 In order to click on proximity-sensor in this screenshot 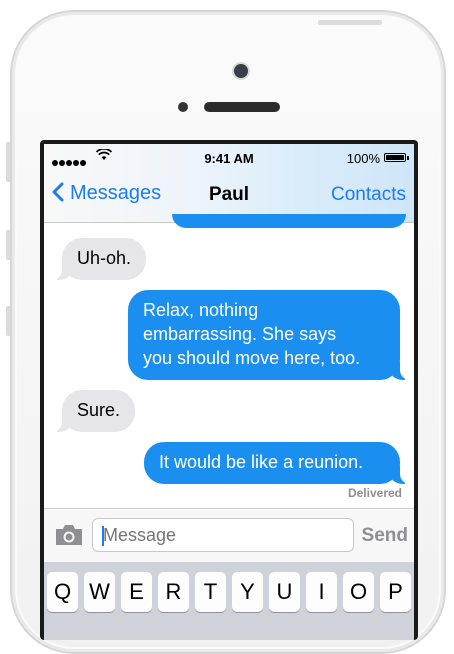, I will do `click(183, 107)`.